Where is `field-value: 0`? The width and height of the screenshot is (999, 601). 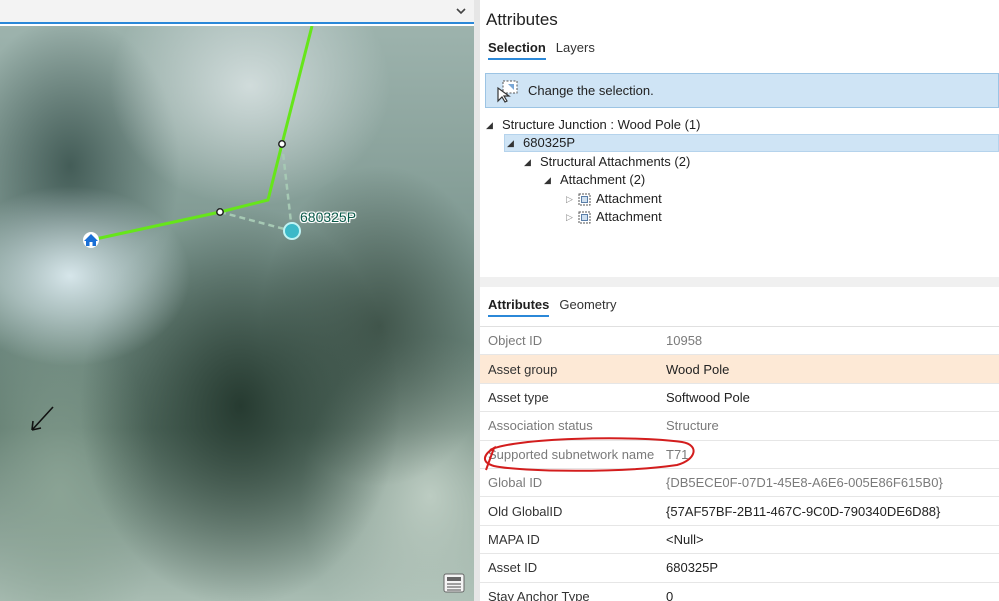 field-value: 0 is located at coordinates (832, 595).